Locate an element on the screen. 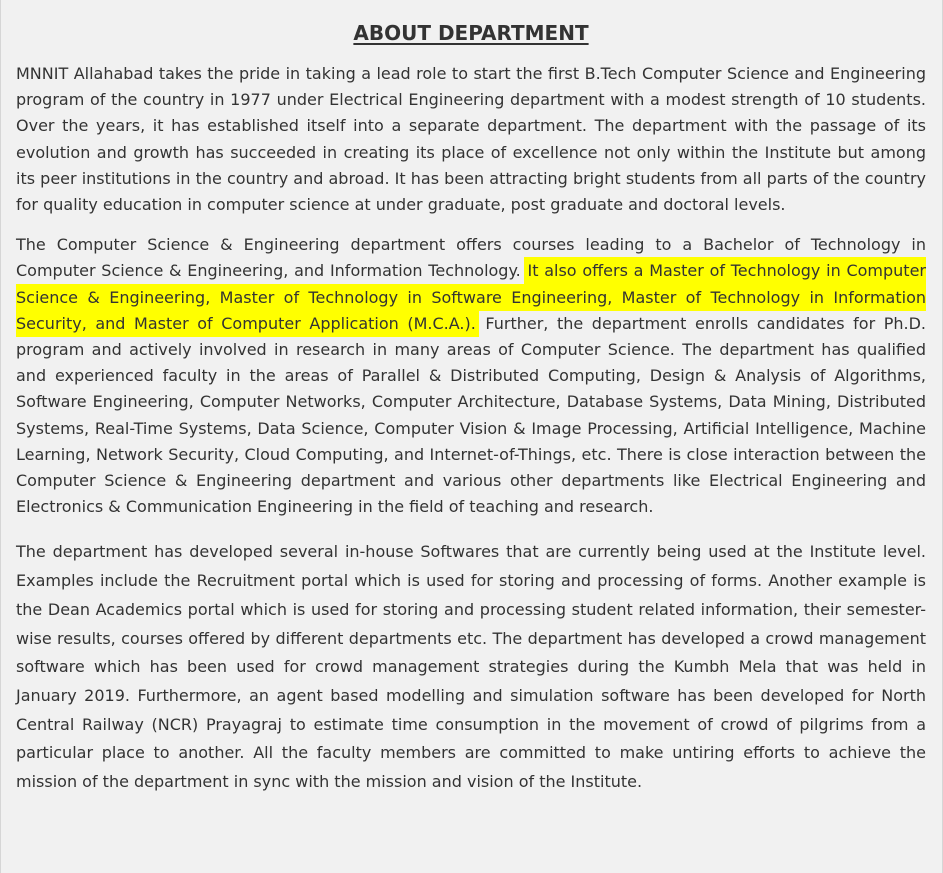  page-title: ABOUT DEPARTMENT is located at coordinates (471, 33).